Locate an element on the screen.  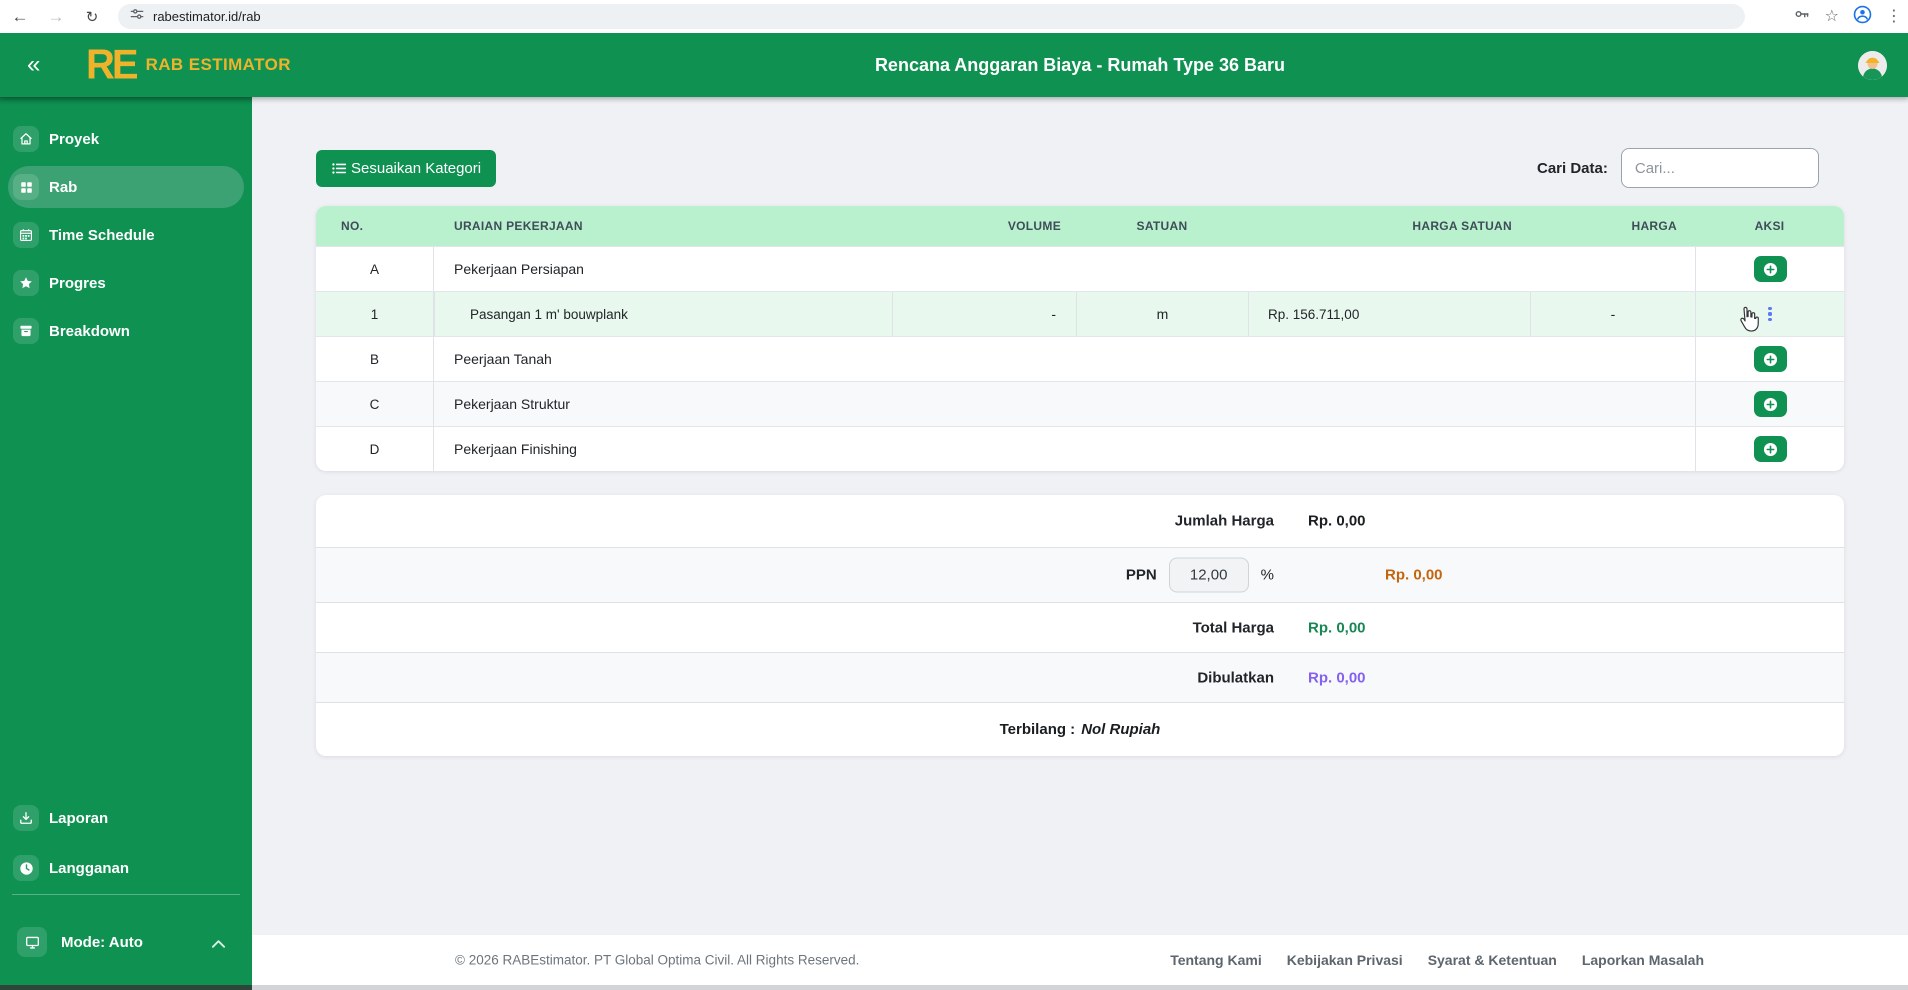
footer-link-tentang-kami: Tentang Kami is located at coordinates (1216, 960).